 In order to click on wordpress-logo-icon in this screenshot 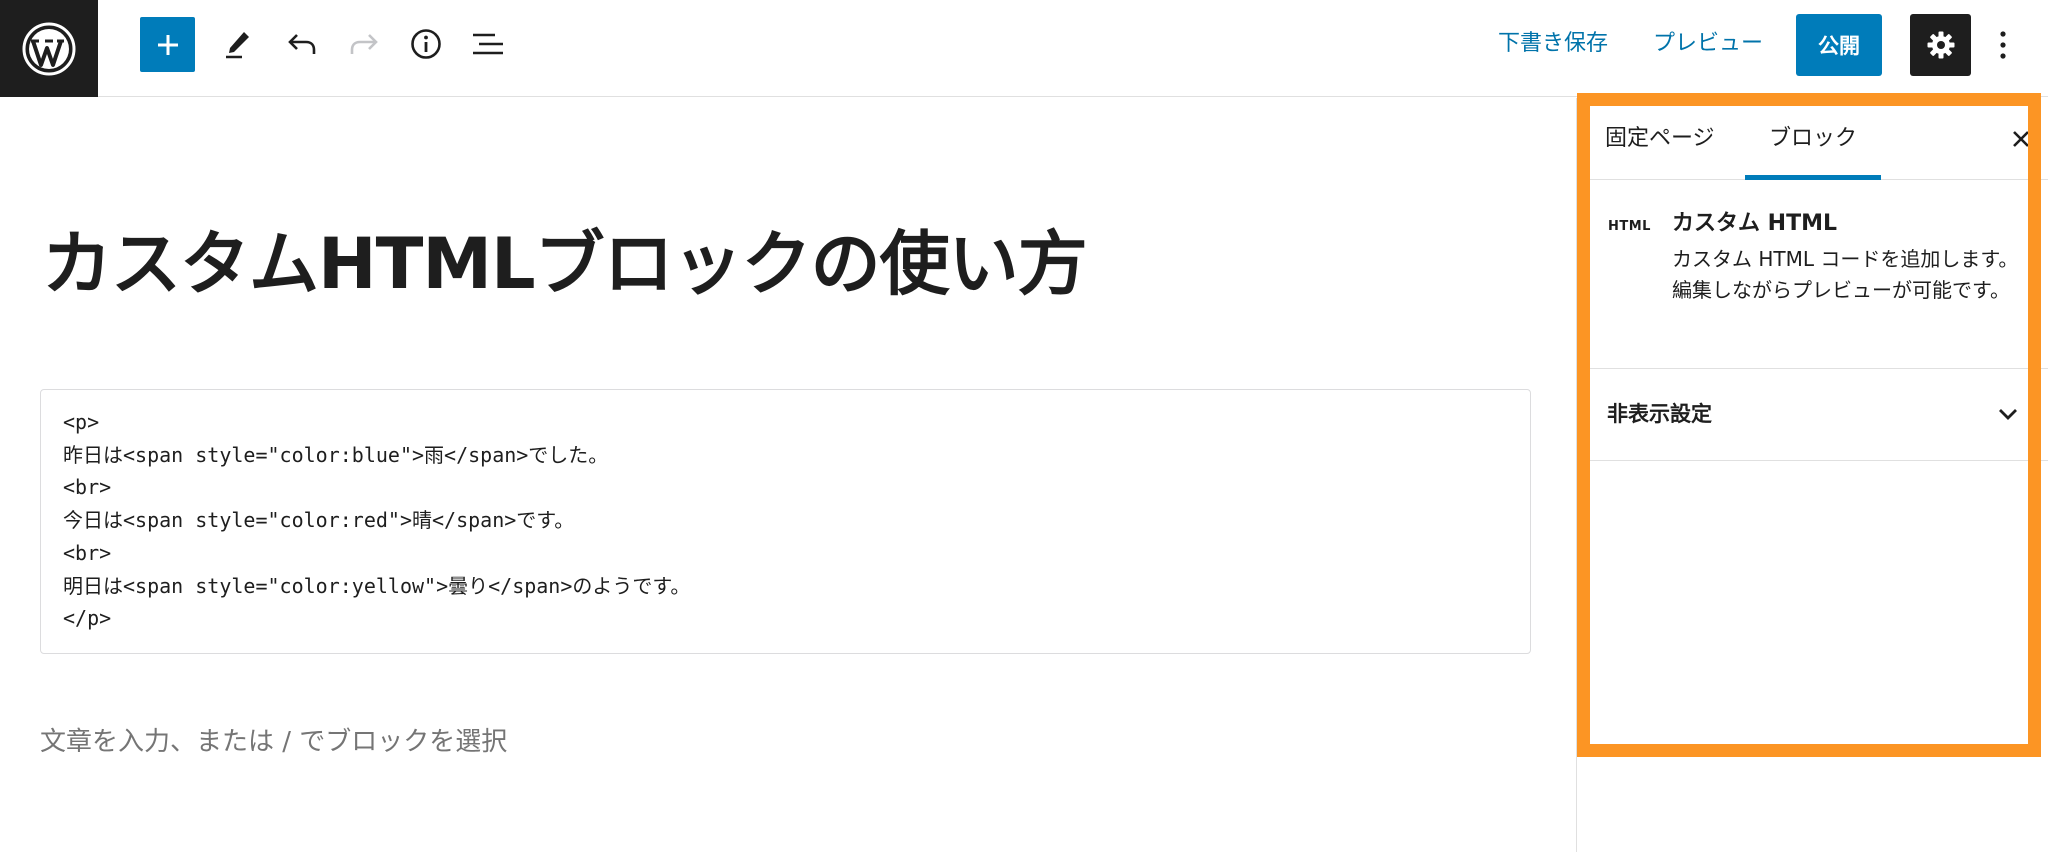, I will do `click(49, 48)`.